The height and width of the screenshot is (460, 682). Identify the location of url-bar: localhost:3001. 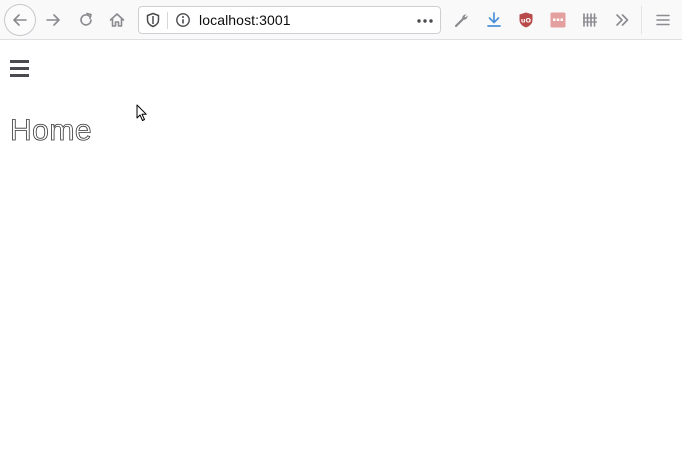
(289, 20).